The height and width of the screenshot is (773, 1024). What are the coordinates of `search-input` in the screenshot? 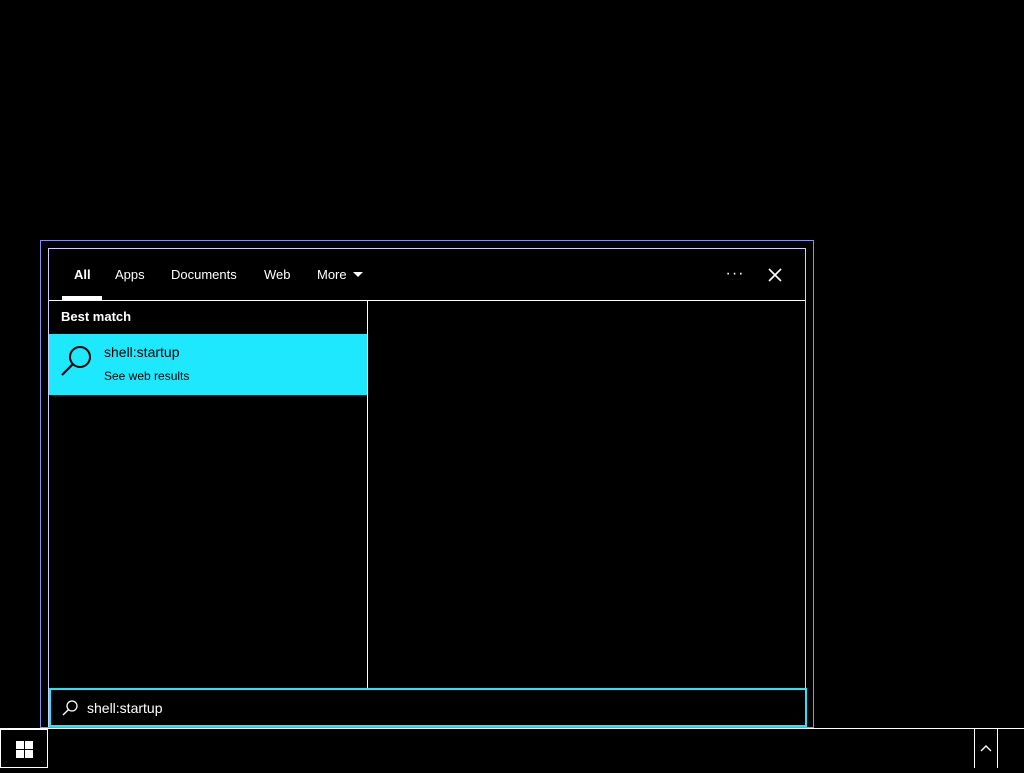 It's located at (437, 708).